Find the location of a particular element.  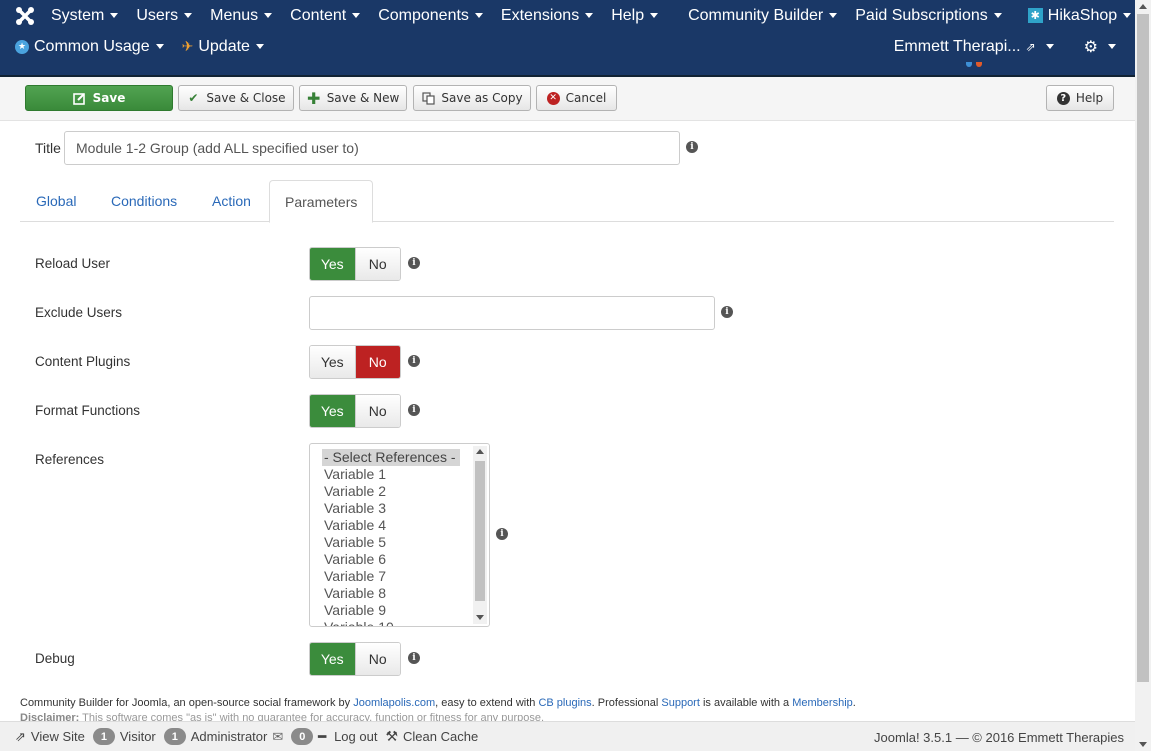

content-plugins-label: Content Plugins is located at coordinates (83, 361).